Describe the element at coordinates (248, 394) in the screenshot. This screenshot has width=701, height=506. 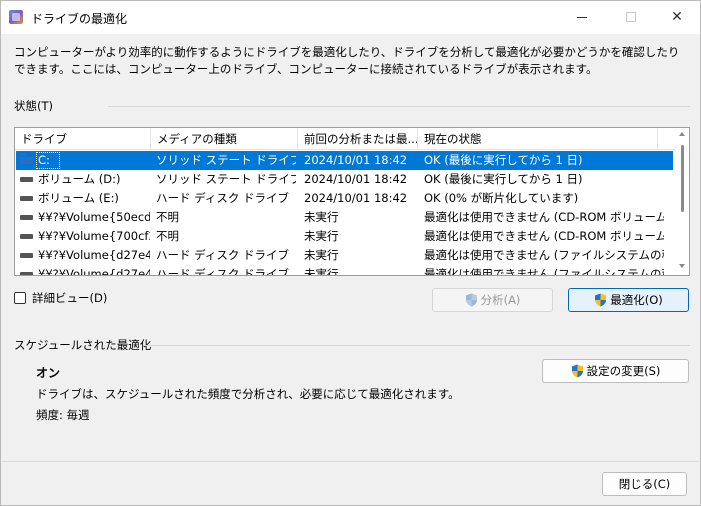
I see `schedule-description: ドライブは、スケジュールされた頻度で分析され、必要に応じて最適化されます。` at that location.